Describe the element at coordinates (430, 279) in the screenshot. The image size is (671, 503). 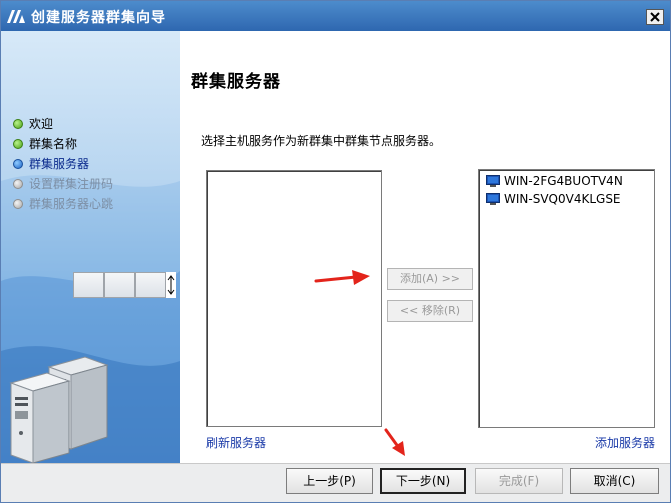
I see `add-button: 添加(A) >>` at that location.